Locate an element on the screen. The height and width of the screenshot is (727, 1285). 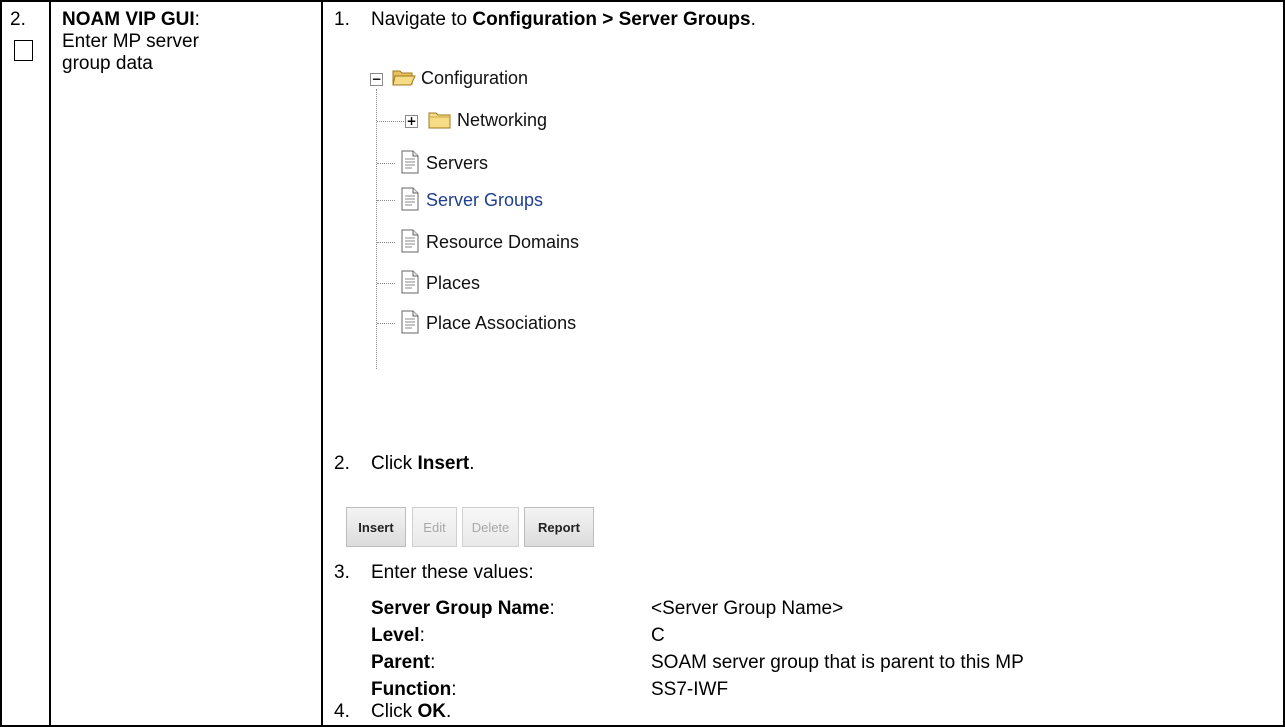
delete-button: Delete is located at coordinates (490, 527).